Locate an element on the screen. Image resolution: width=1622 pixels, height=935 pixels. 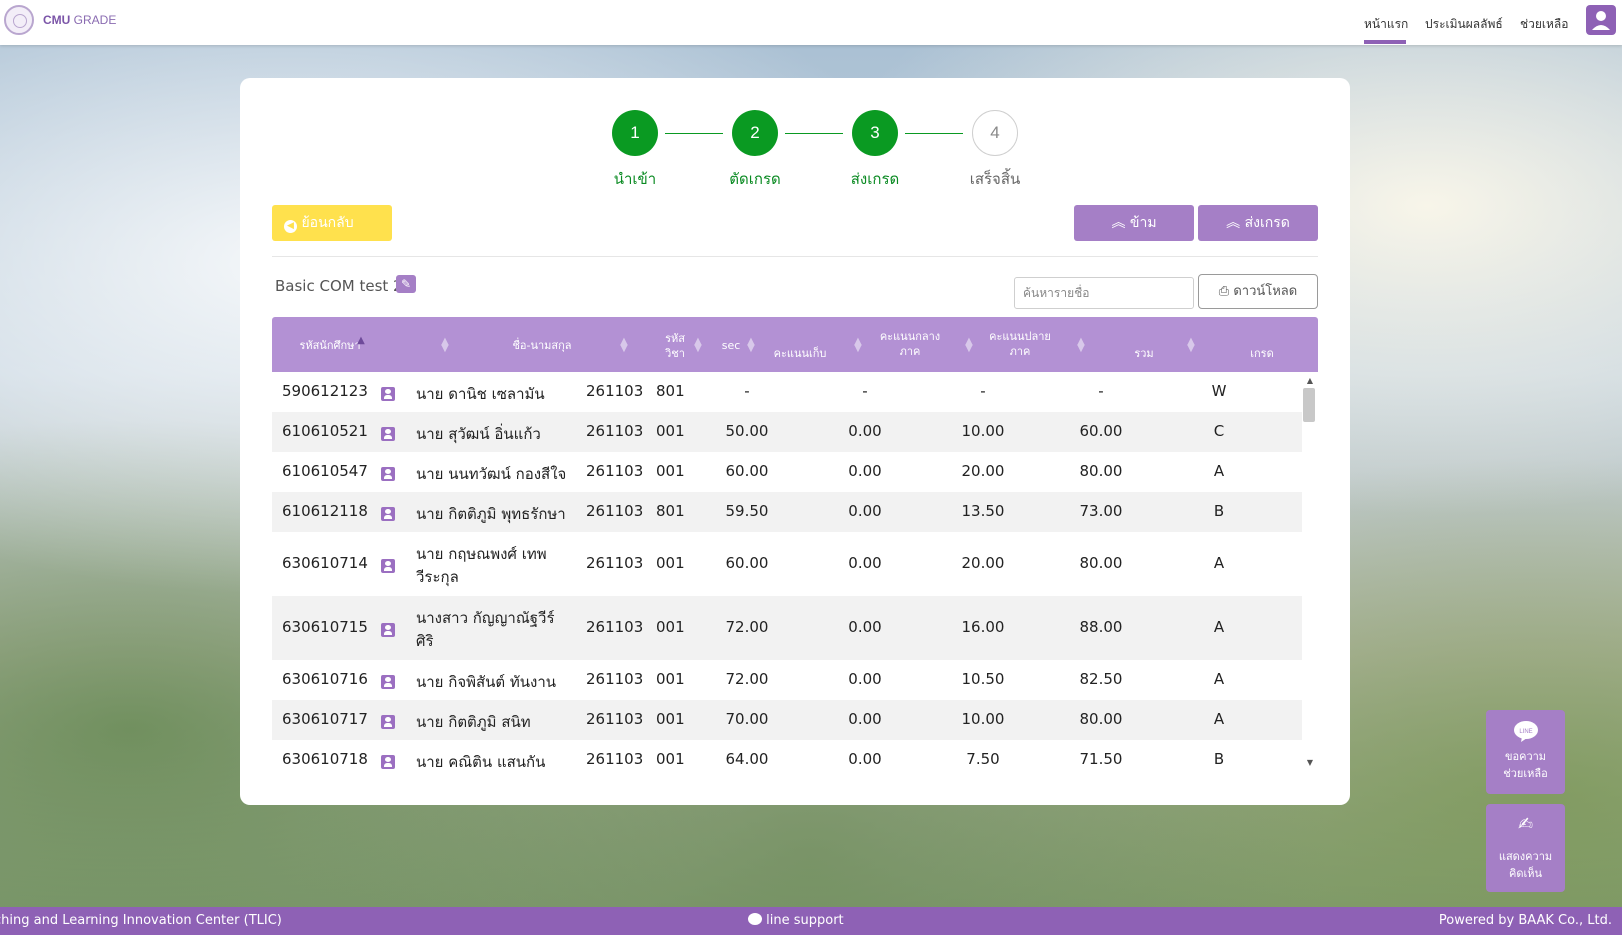
line-chat-icon: LINE is located at coordinates (1526, 731).